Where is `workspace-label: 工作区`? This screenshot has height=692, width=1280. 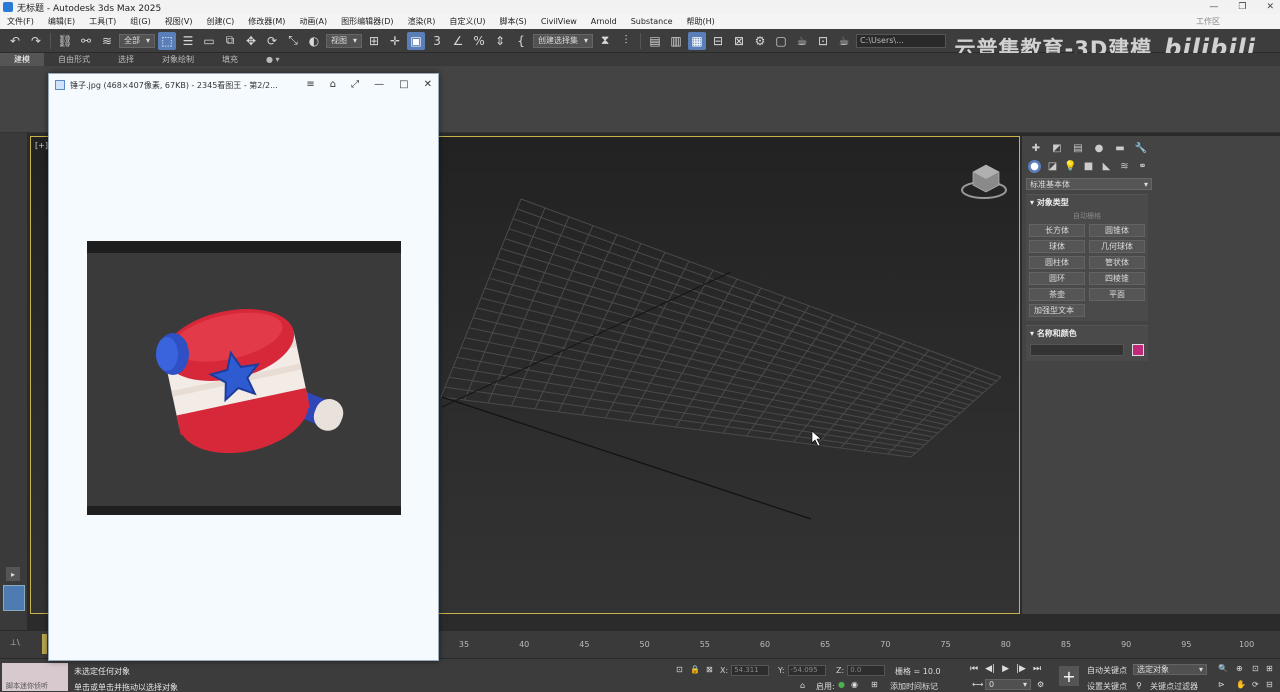
workspace-label: 工作区 is located at coordinates (1208, 21).